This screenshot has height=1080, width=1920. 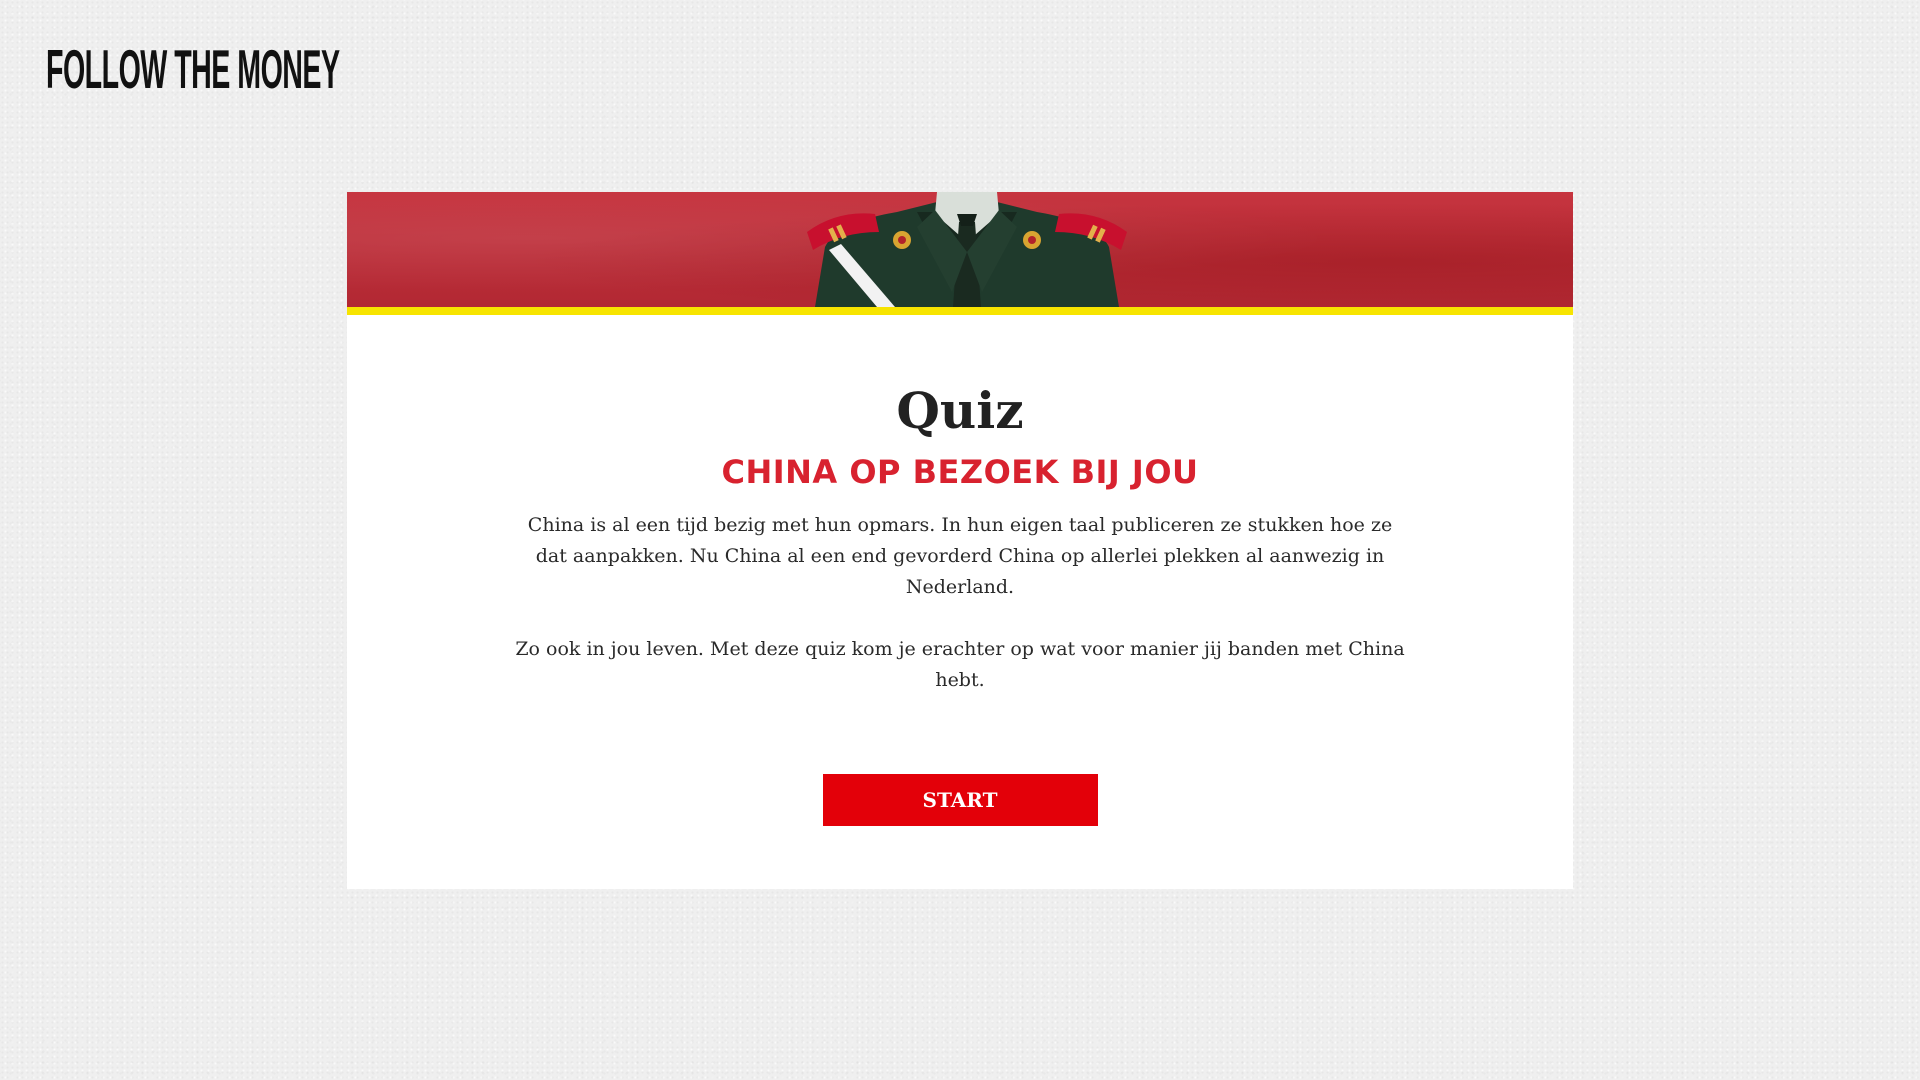 I want to click on start-button: START, so click(x=960, y=800).